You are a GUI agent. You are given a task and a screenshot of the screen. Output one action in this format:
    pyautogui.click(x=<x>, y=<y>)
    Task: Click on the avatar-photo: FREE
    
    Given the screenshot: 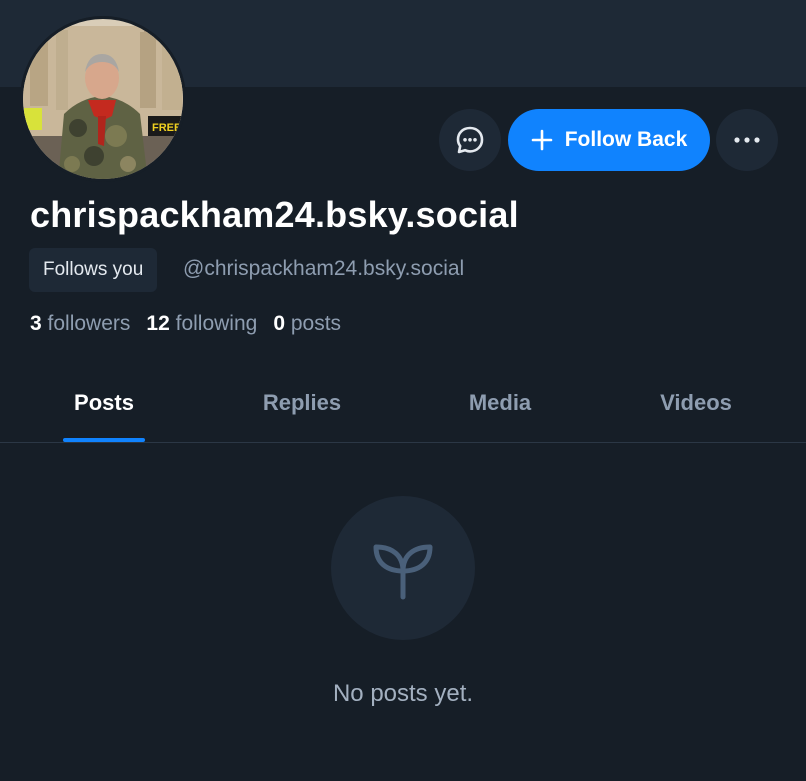 What is the action you would take?
    pyautogui.click(x=103, y=99)
    